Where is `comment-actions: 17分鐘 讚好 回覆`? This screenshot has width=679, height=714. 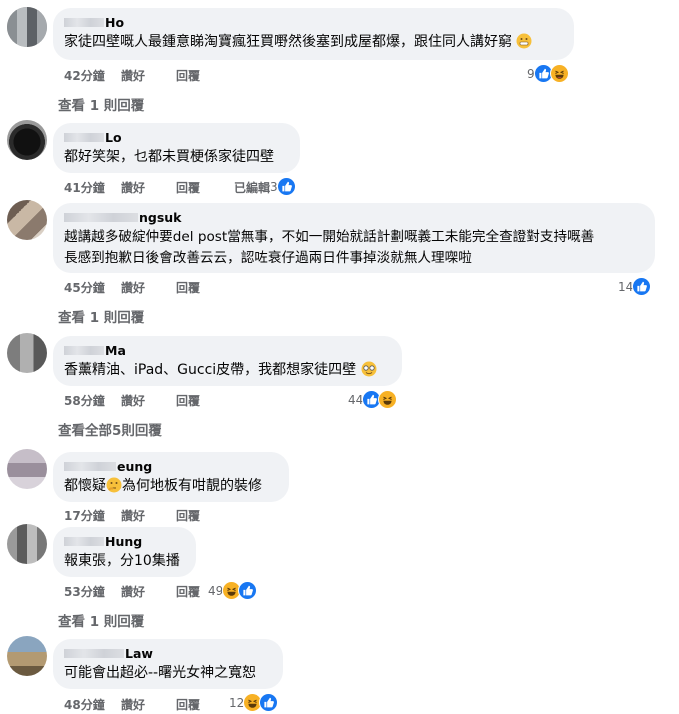
comment-actions: 17分鐘 讚好 回覆 is located at coordinates (135, 515).